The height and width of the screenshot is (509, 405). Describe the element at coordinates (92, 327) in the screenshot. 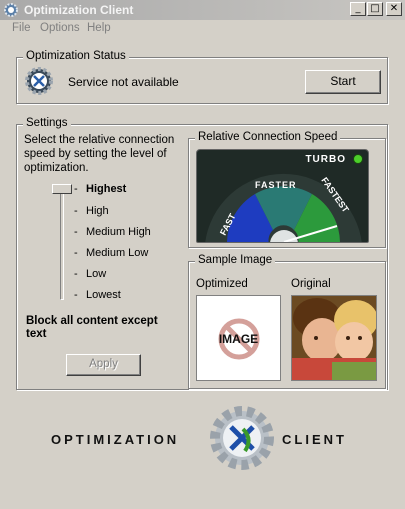

I see `level-description: Block all content except text` at that location.